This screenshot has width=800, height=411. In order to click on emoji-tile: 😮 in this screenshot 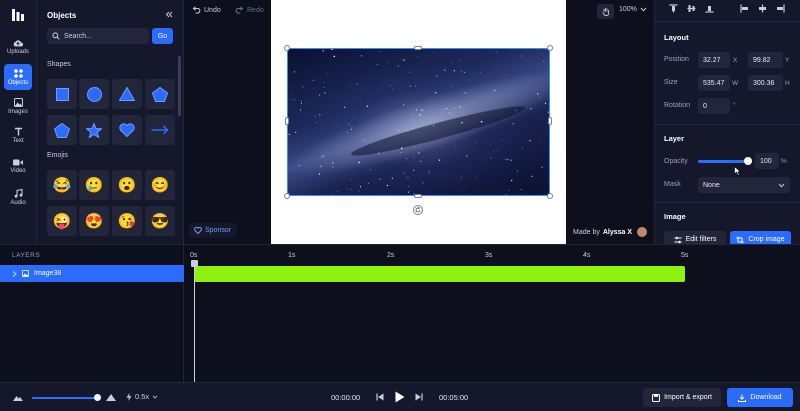, I will do `click(127, 185)`.